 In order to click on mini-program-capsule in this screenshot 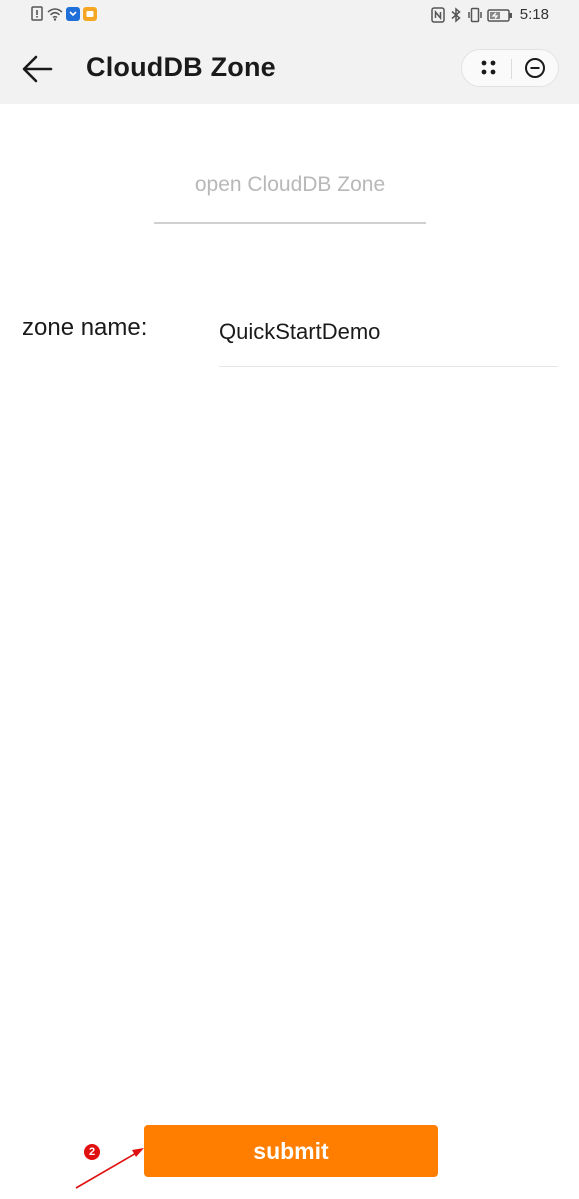, I will do `click(510, 68)`.